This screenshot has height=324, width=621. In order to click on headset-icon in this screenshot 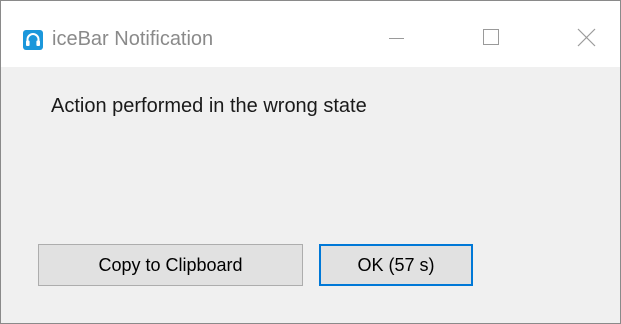, I will do `click(33, 40)`.